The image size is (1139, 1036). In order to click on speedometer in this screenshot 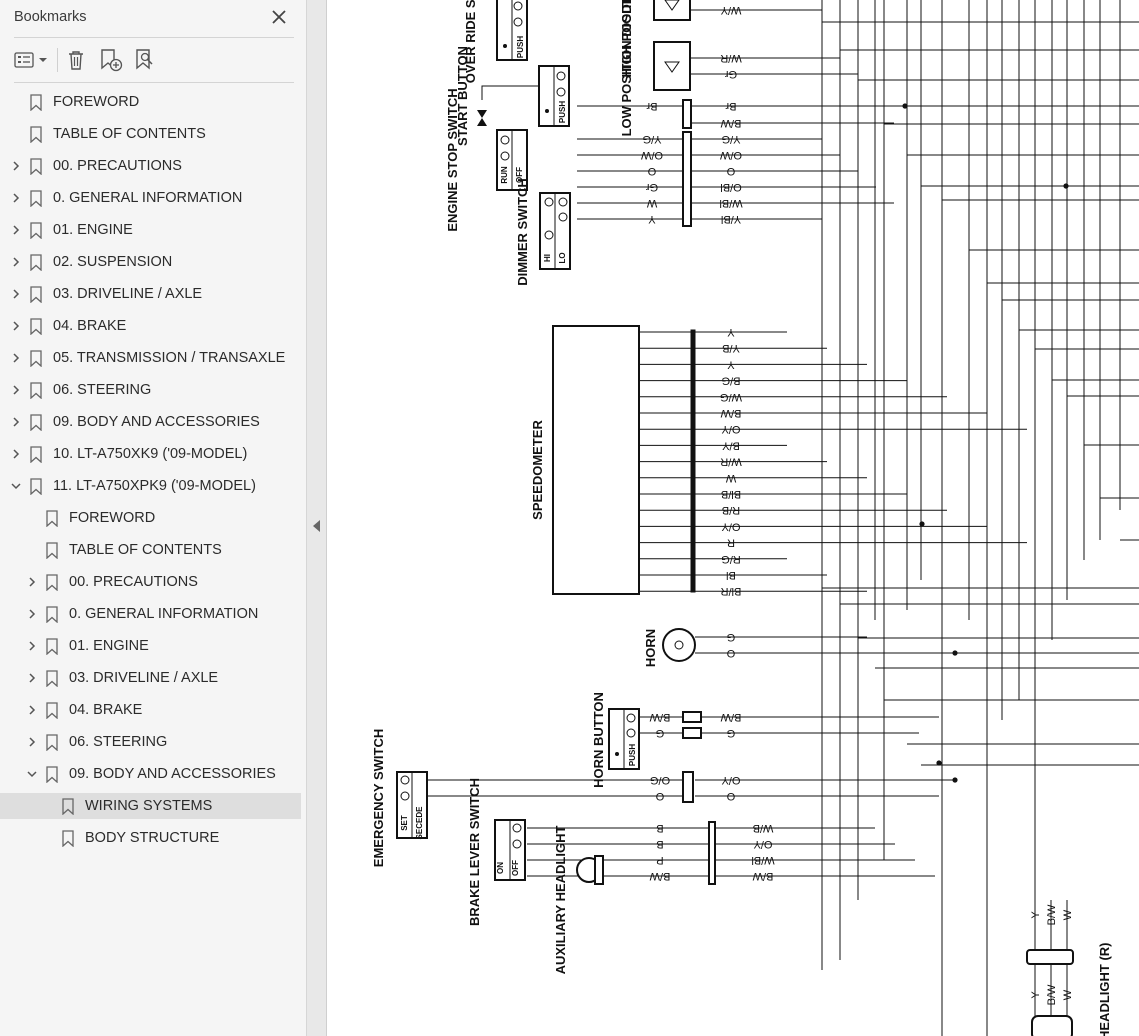, I will do `click(596, 460)`.